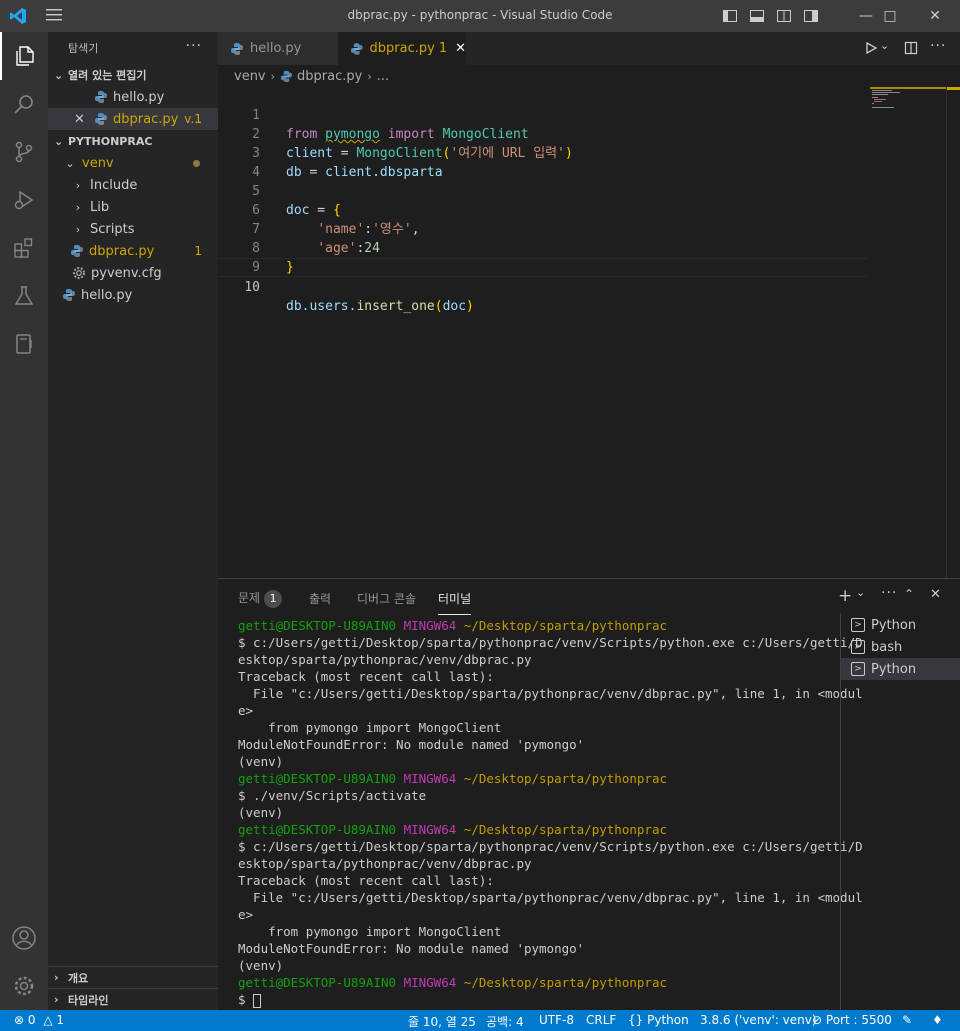  I want to click on open-editor-dbprac: ✕ dbprac.py v... 1, so click(133, 119).